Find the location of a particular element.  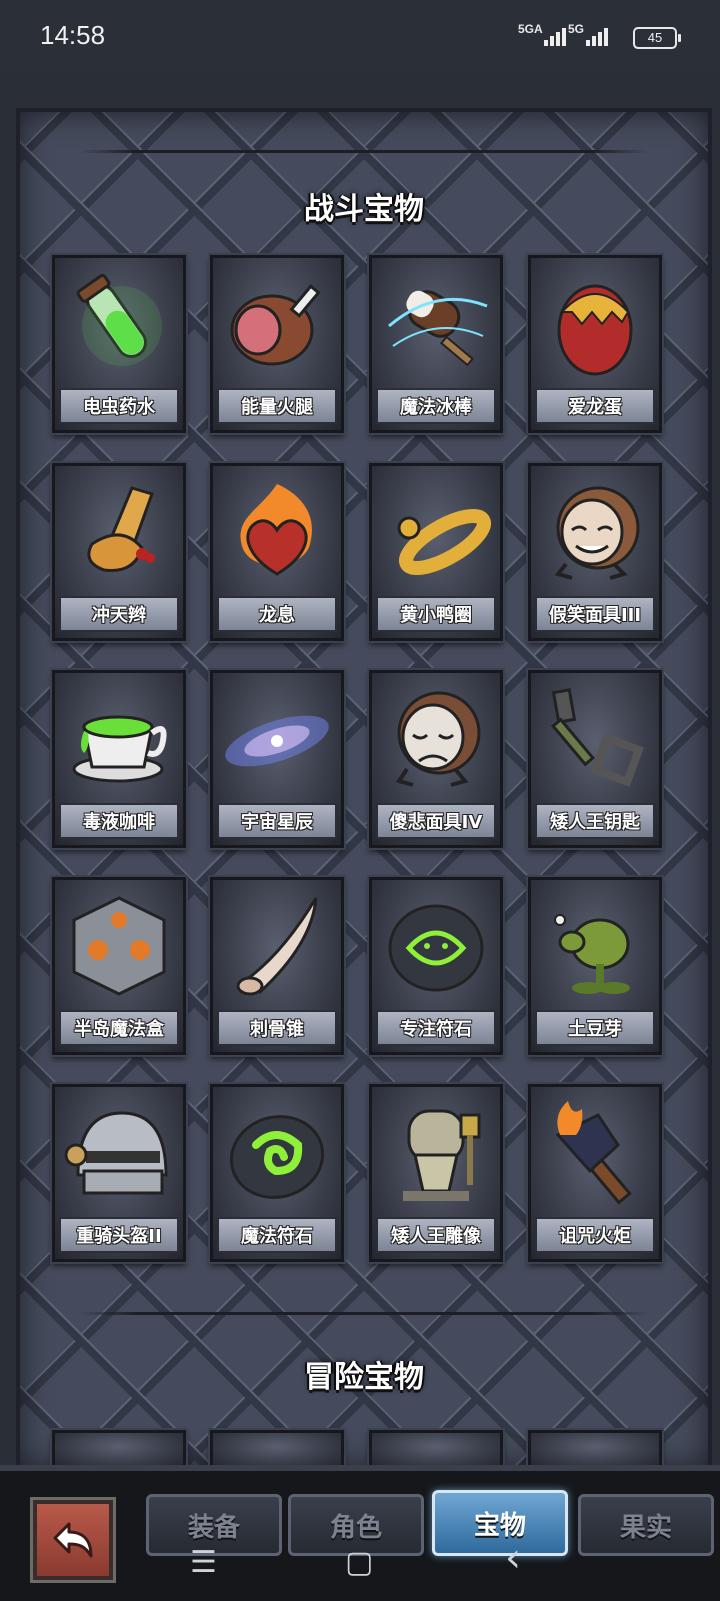

item-card: 矮人王雕像 is located at coordinates (436, 1173).